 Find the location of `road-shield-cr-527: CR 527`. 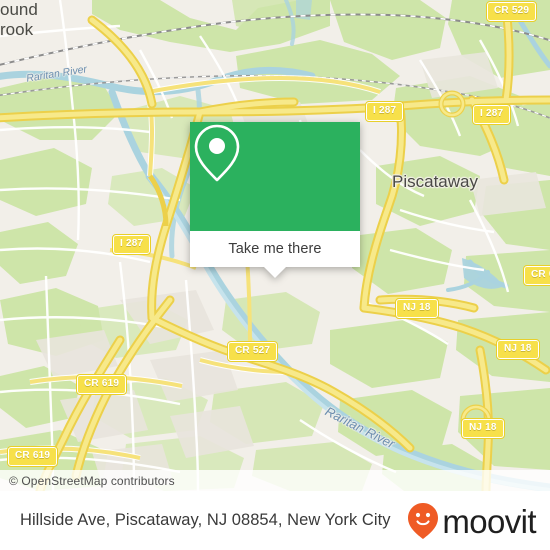

road-shield-cr-527: CR 527 is located at coordinates (252, 351).